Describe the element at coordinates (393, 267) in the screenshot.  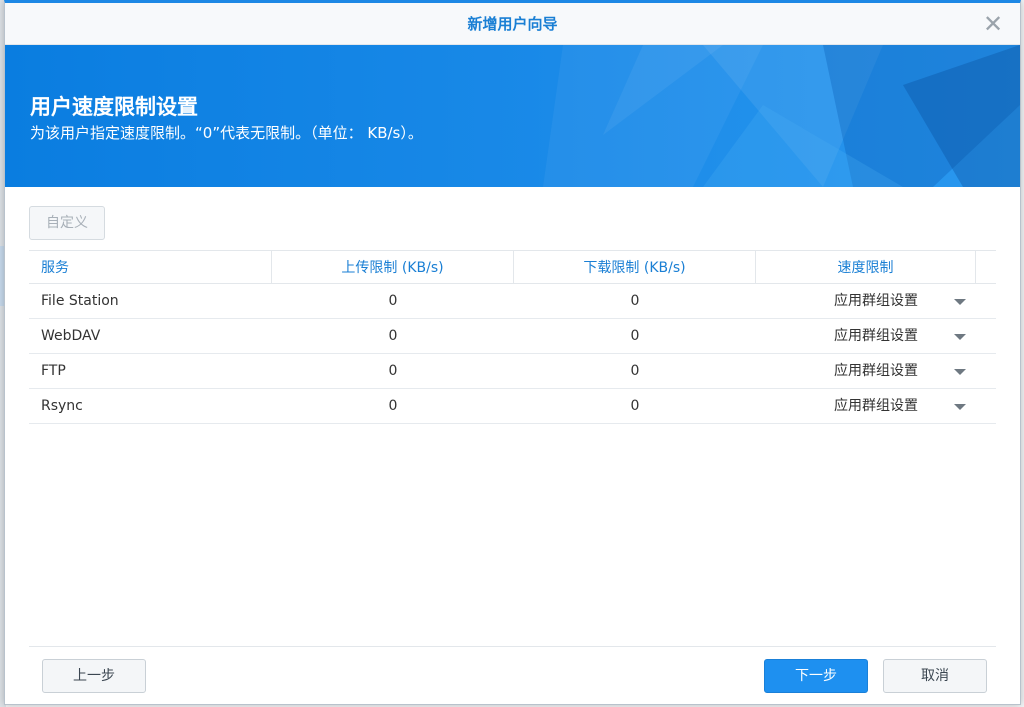
I see `column-header-upload: 上传限制 (KB/s)` at that location.